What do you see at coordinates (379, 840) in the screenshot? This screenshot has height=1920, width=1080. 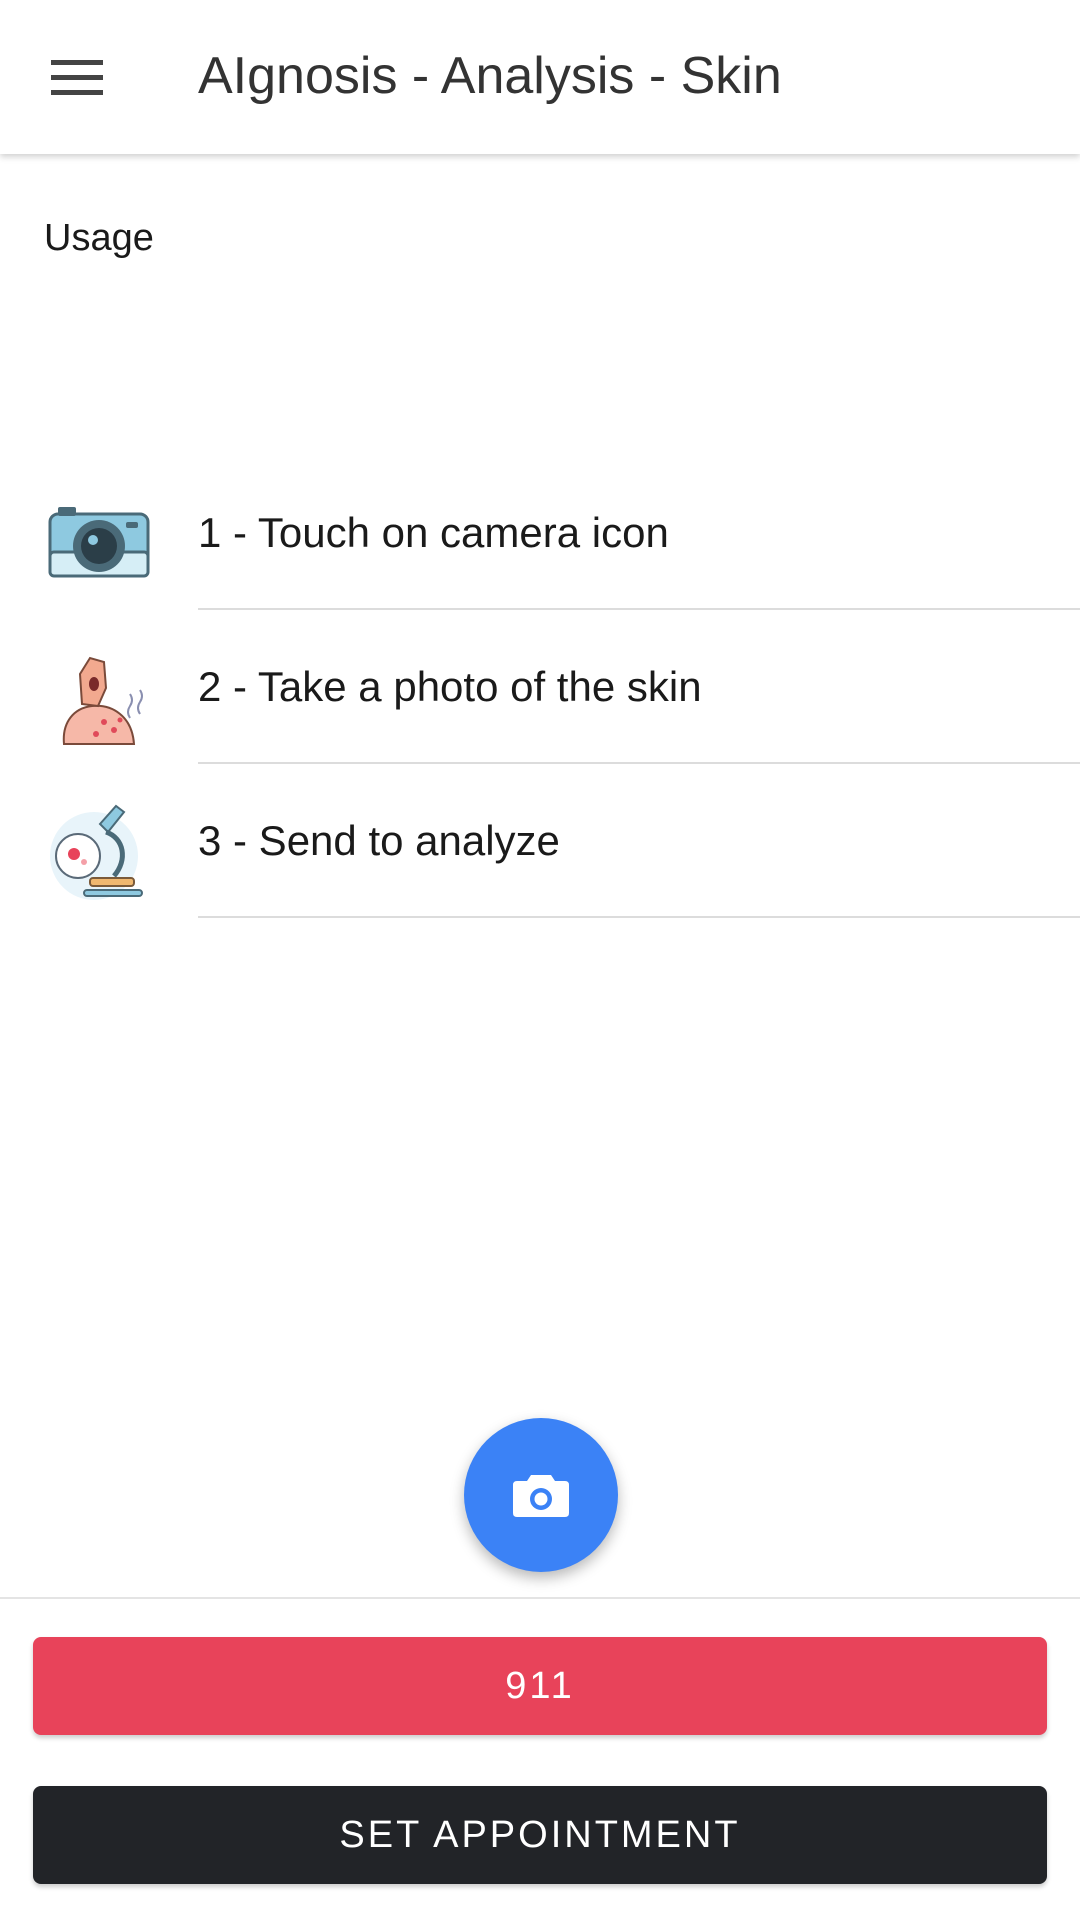 I see `step-label: 3 - Send to analyze` at bounding box center [379, 840].